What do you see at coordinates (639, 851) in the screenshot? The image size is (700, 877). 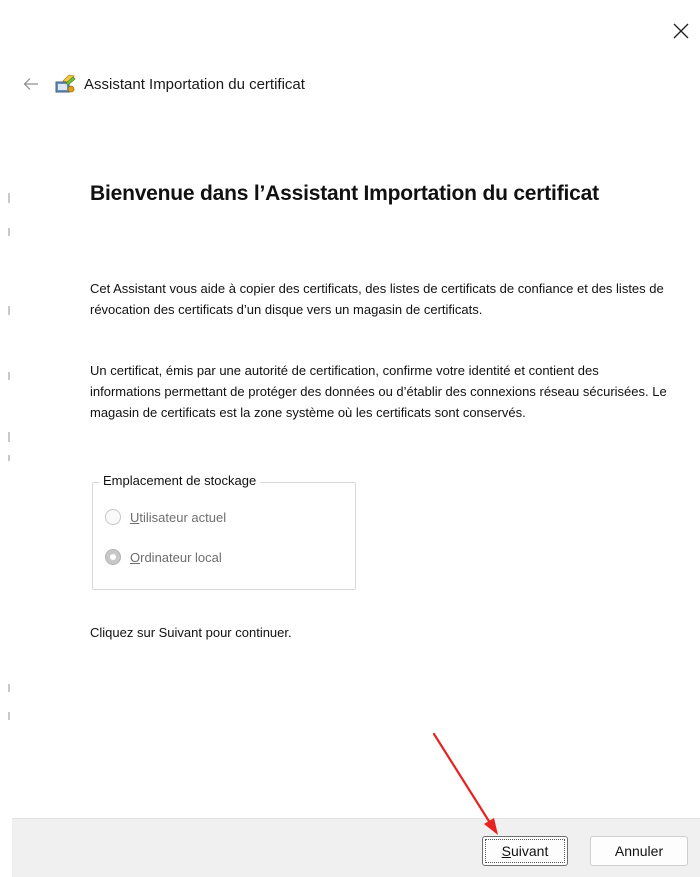 I see `cancel-button: Annuler` at bounding box center [639, 851].